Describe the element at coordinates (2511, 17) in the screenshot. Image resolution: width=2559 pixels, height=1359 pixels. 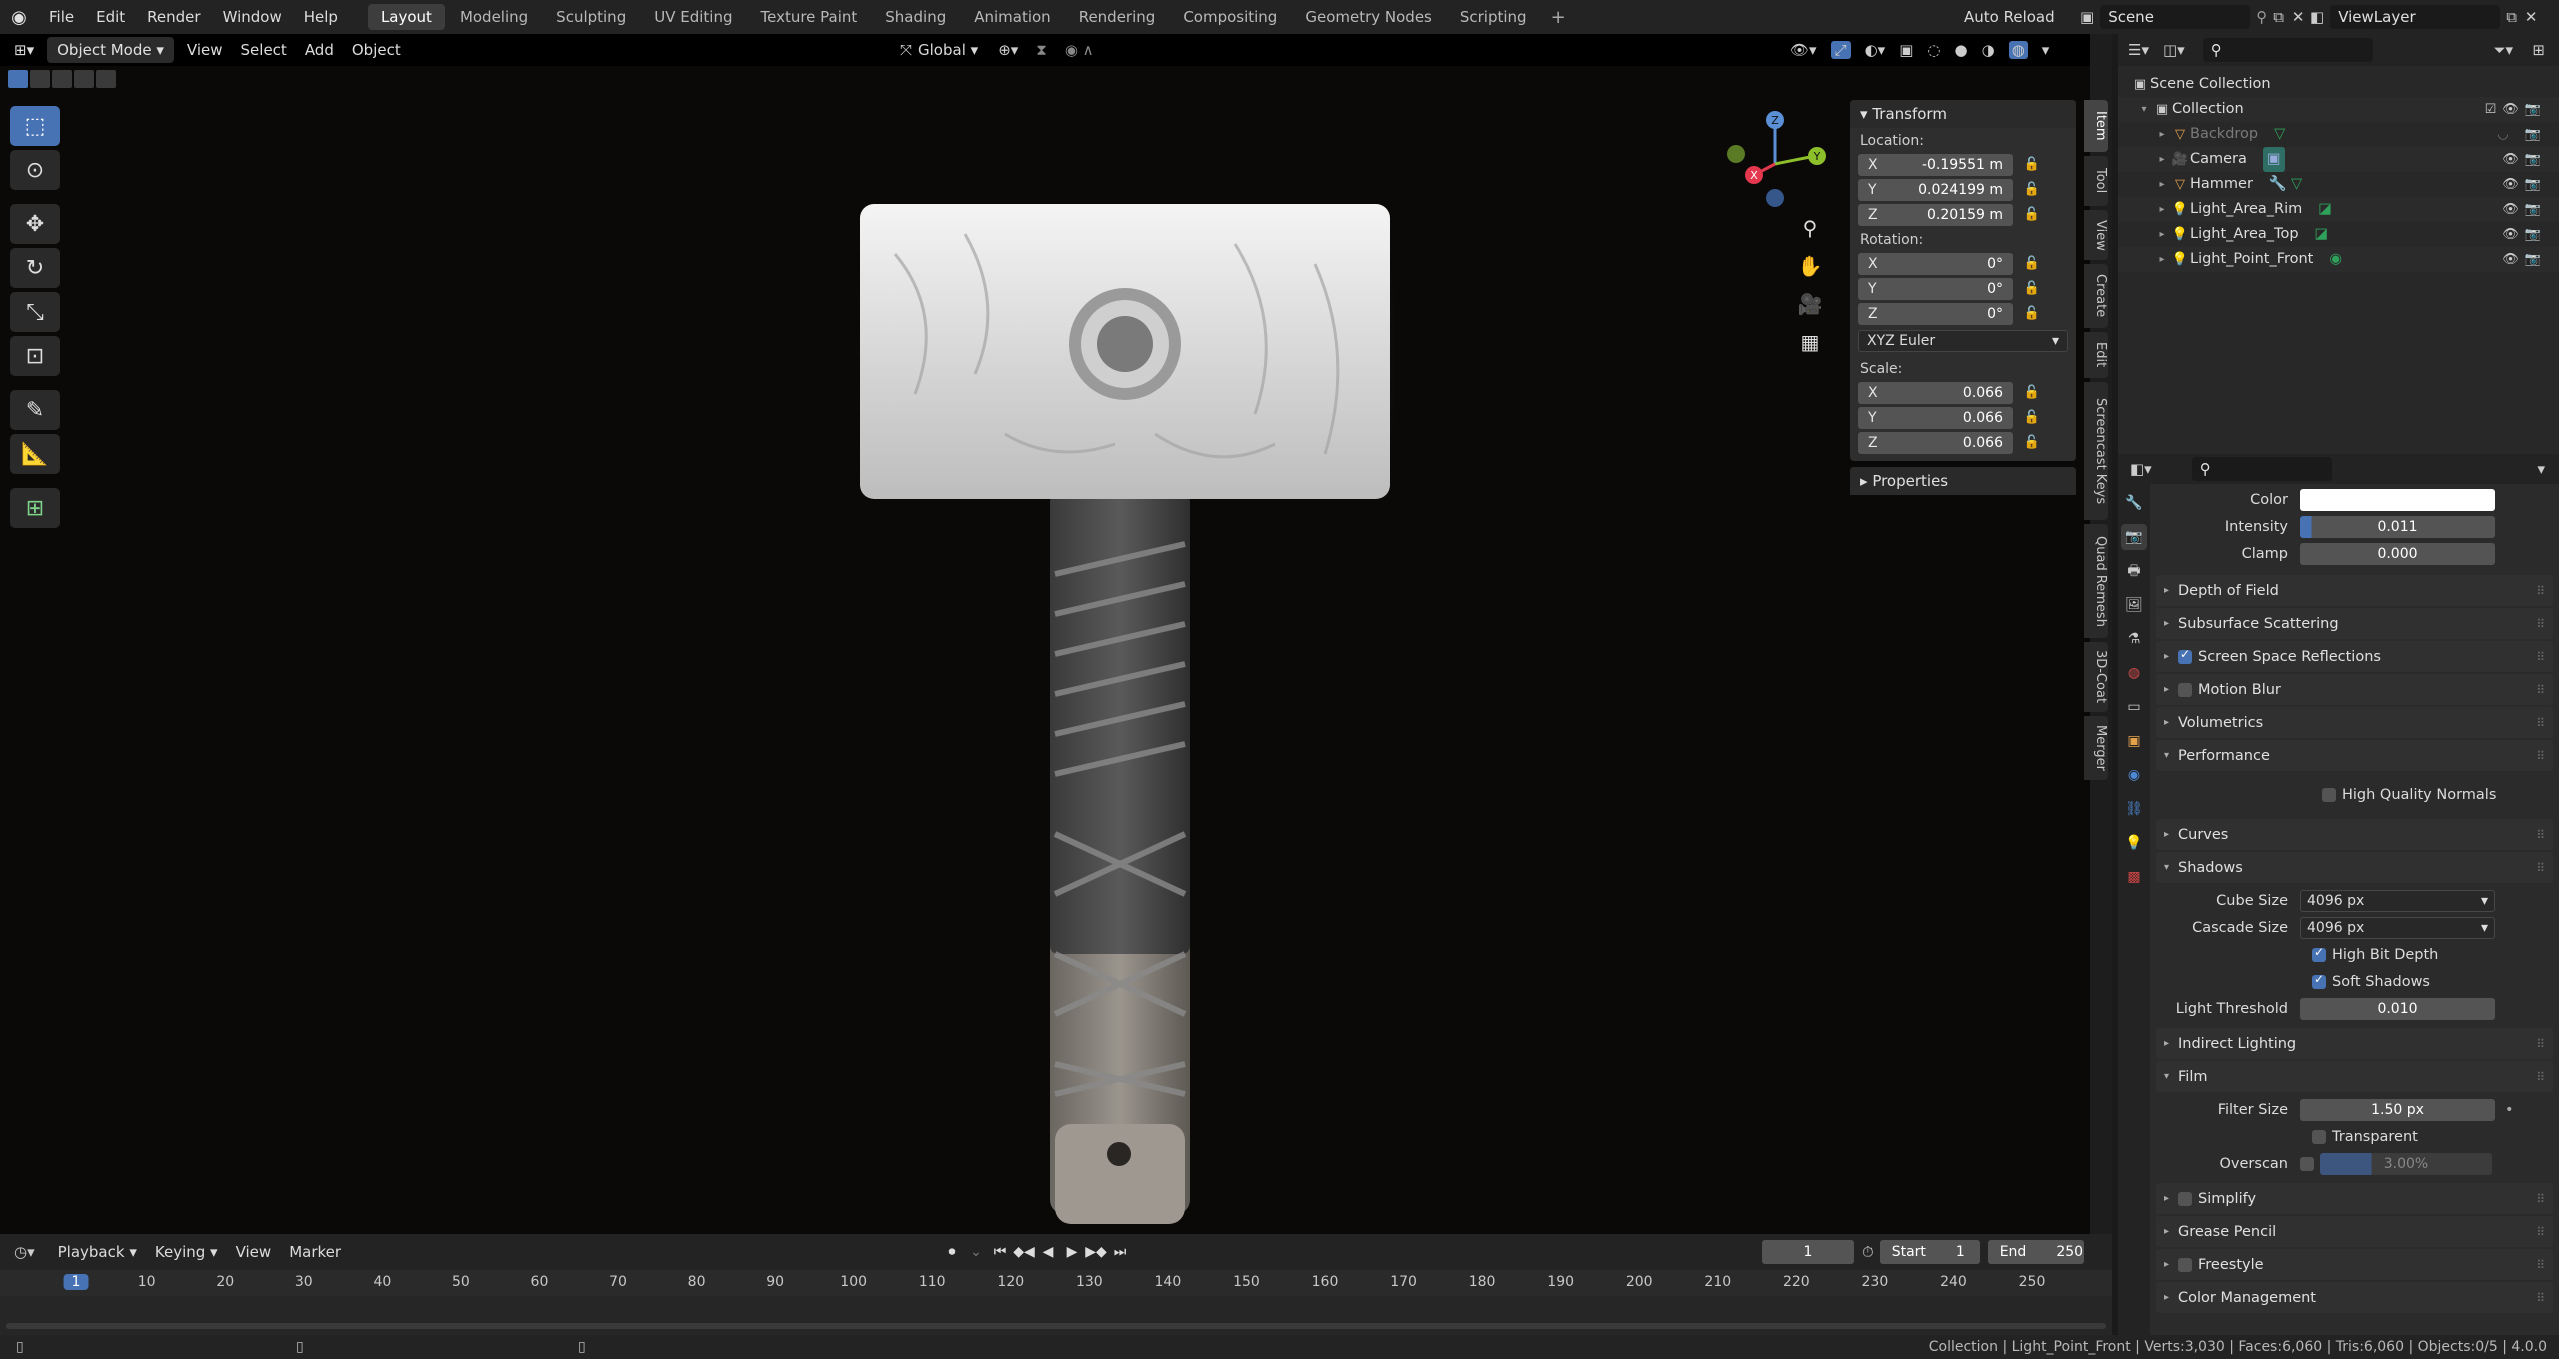
I see `new-view-layer-icon: ⧉` at that location.